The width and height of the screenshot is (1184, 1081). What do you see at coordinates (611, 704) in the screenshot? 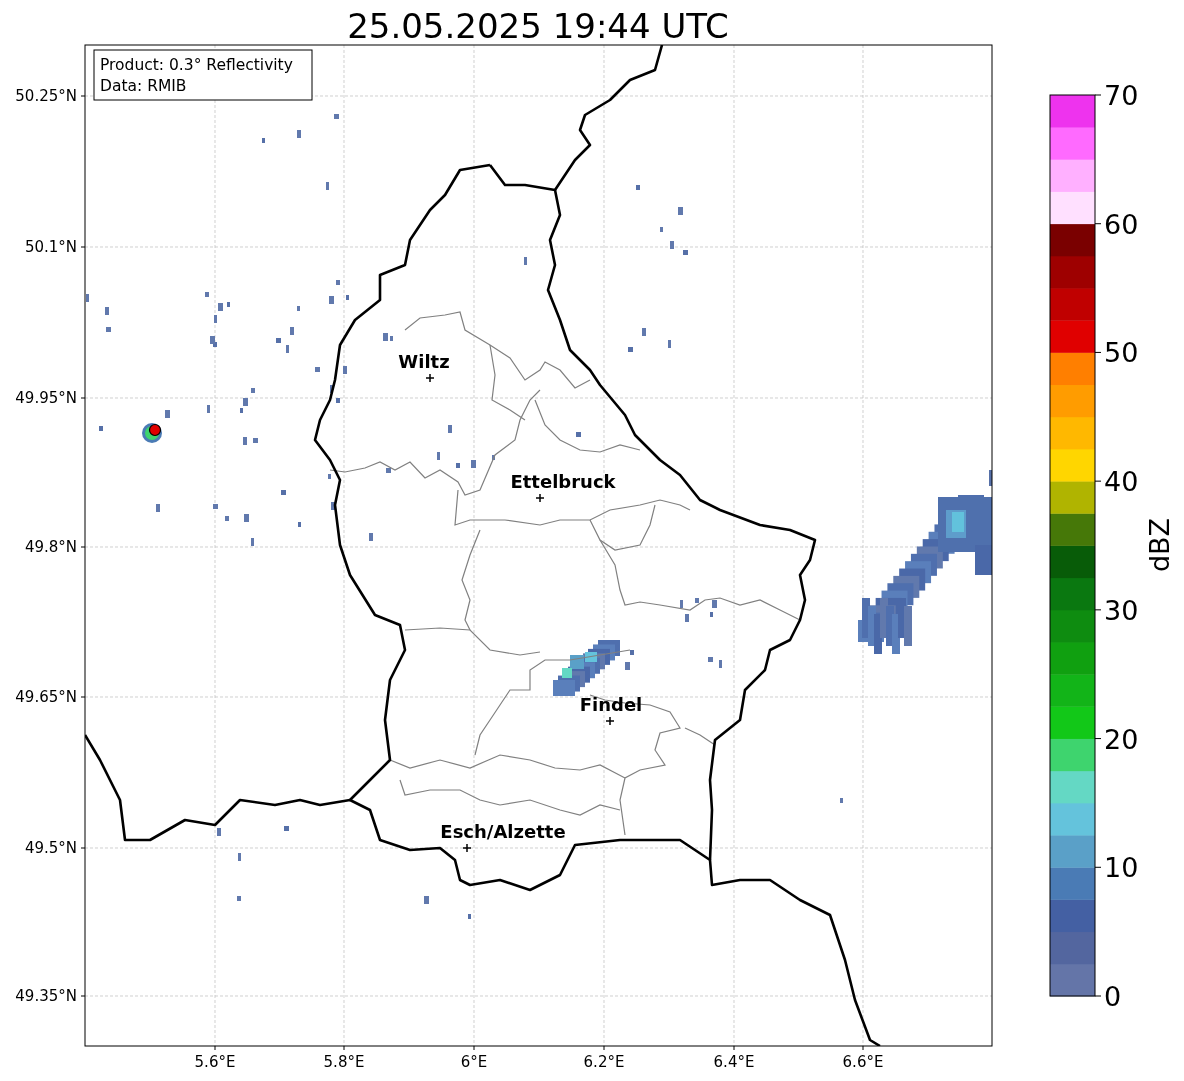
I see `city-label: Findel` at bounding box center [611, 704].